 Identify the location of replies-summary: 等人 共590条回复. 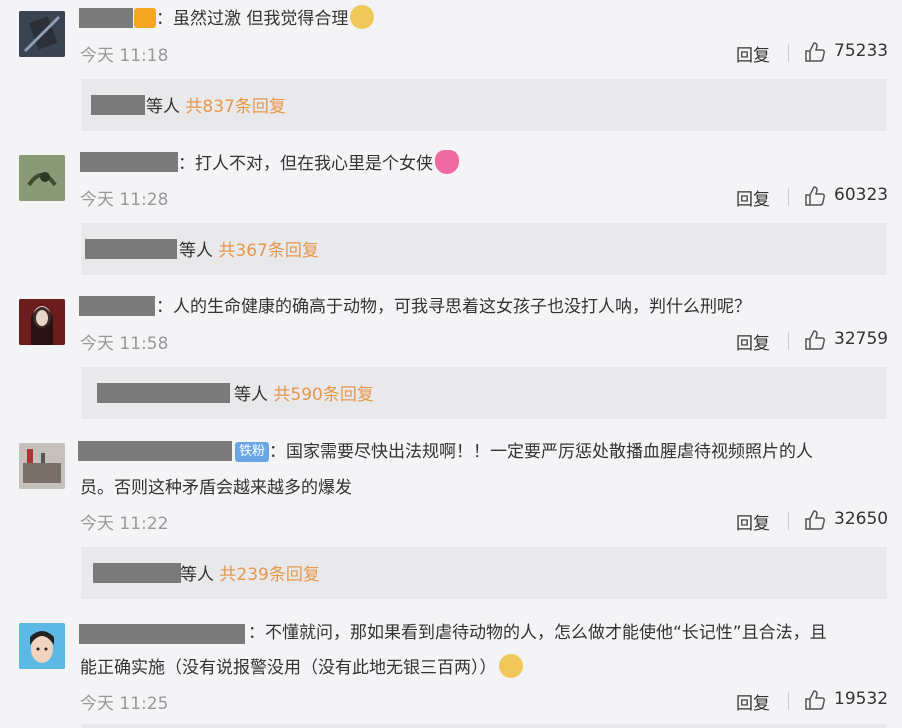
(304, 392).